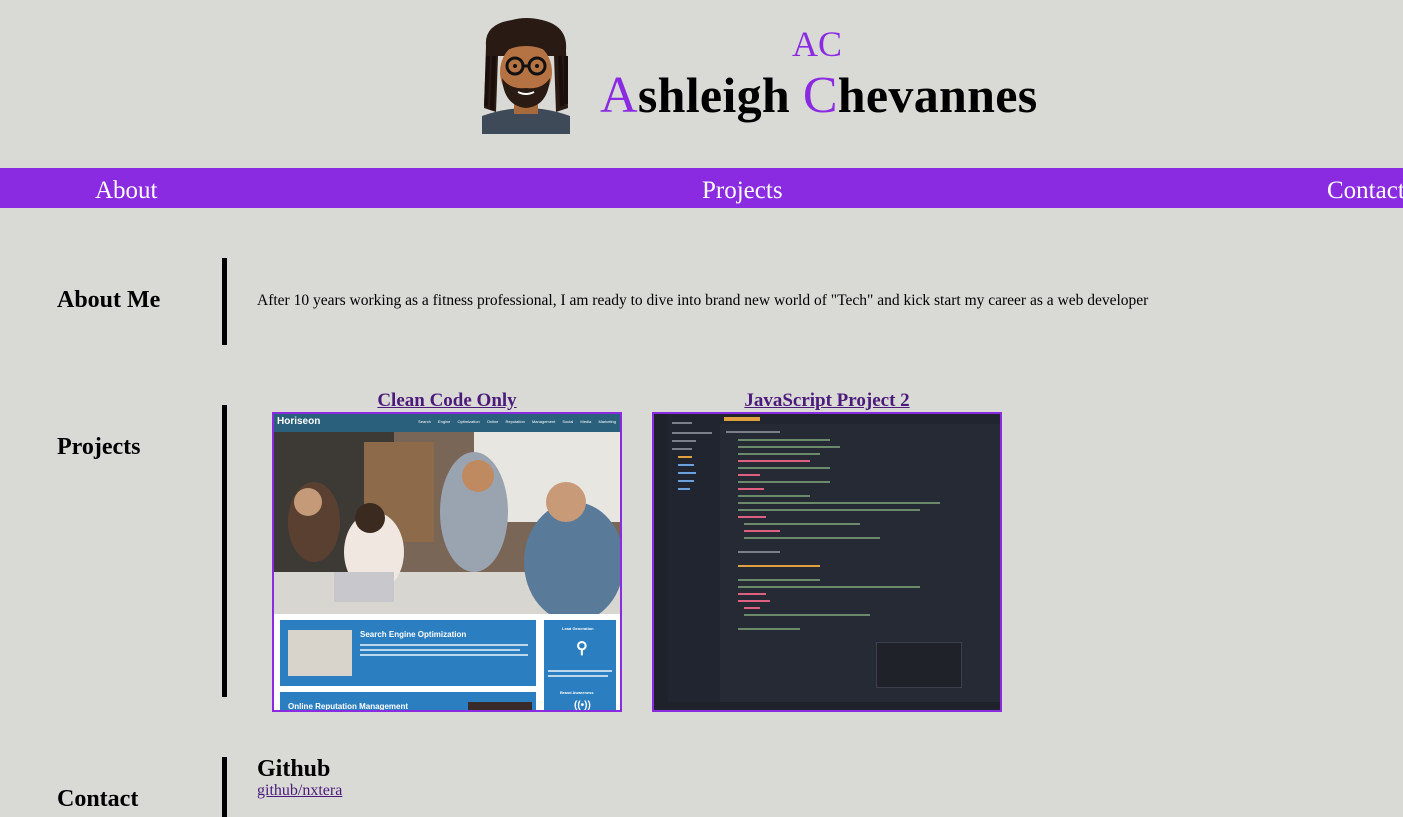 This screenshot has width=1403, height=817. What do you see at coordinates (224, 551) in the screenshot?
I see `projects-divider` at bounding box center [224, 551].